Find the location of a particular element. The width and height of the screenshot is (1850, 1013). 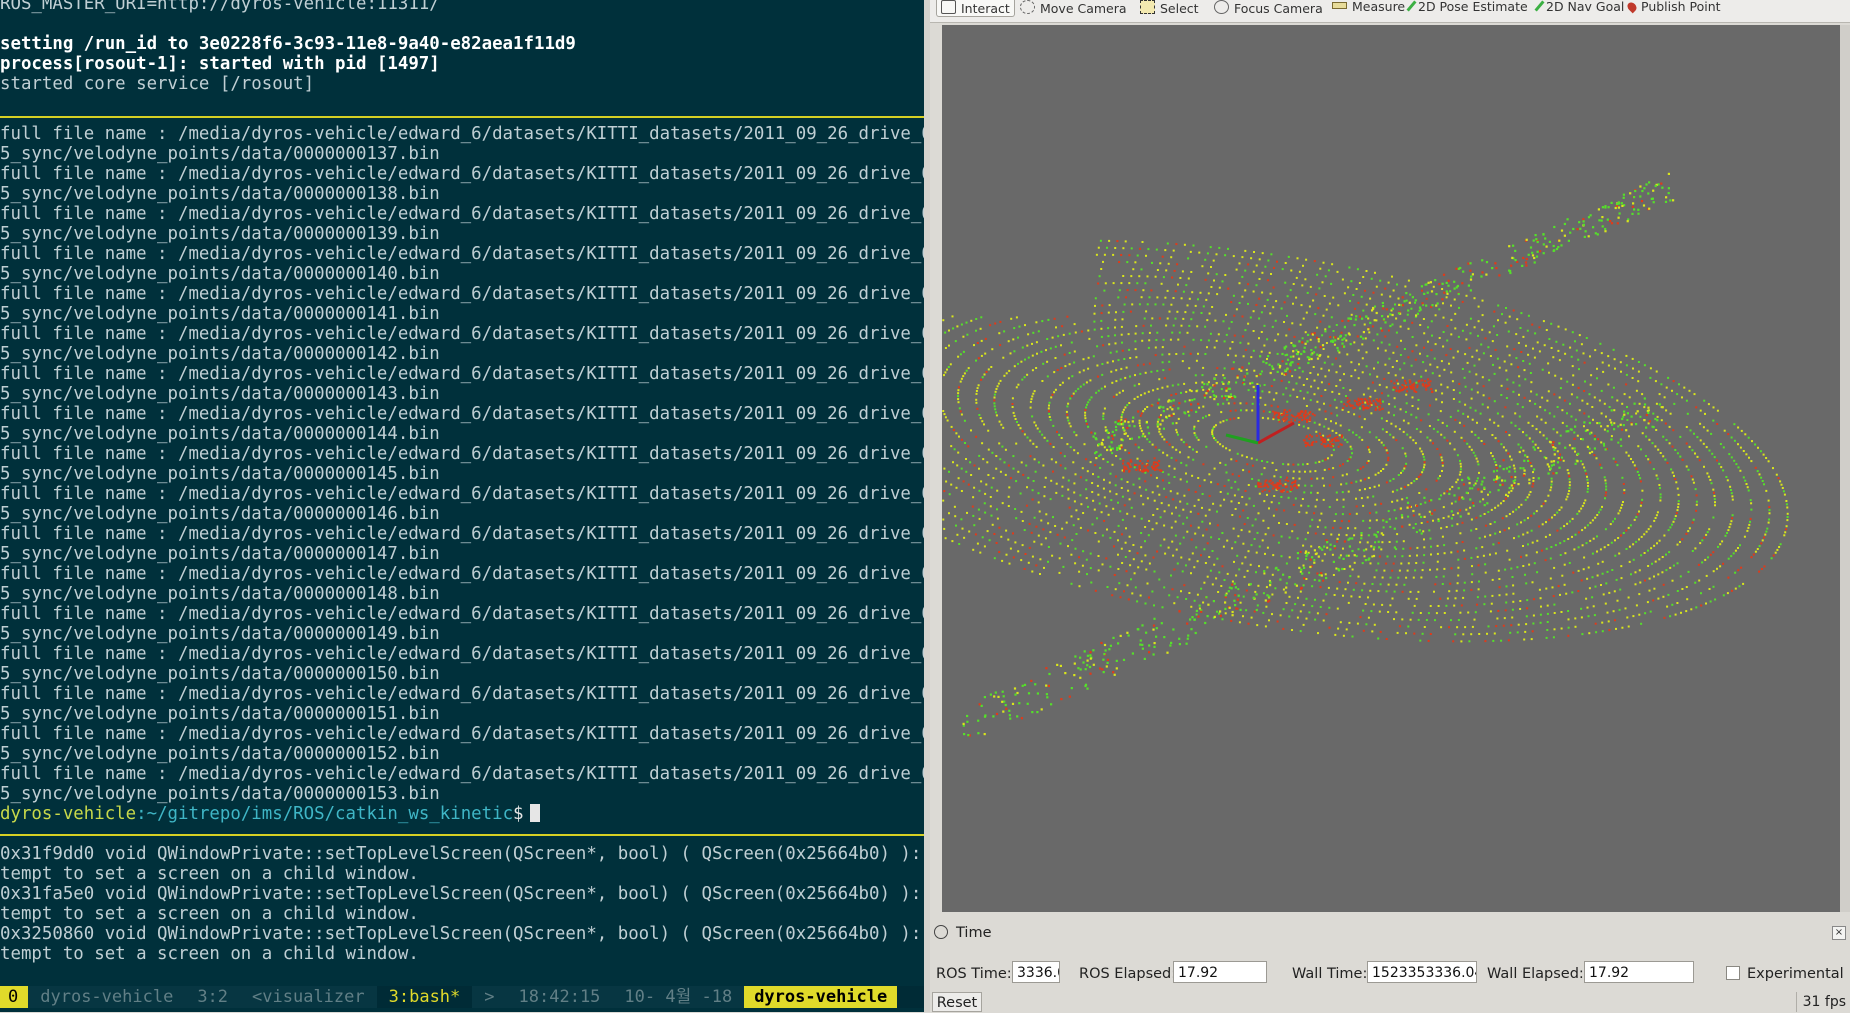

tool-label: Move Camera is located at coordinates (1083, 8).